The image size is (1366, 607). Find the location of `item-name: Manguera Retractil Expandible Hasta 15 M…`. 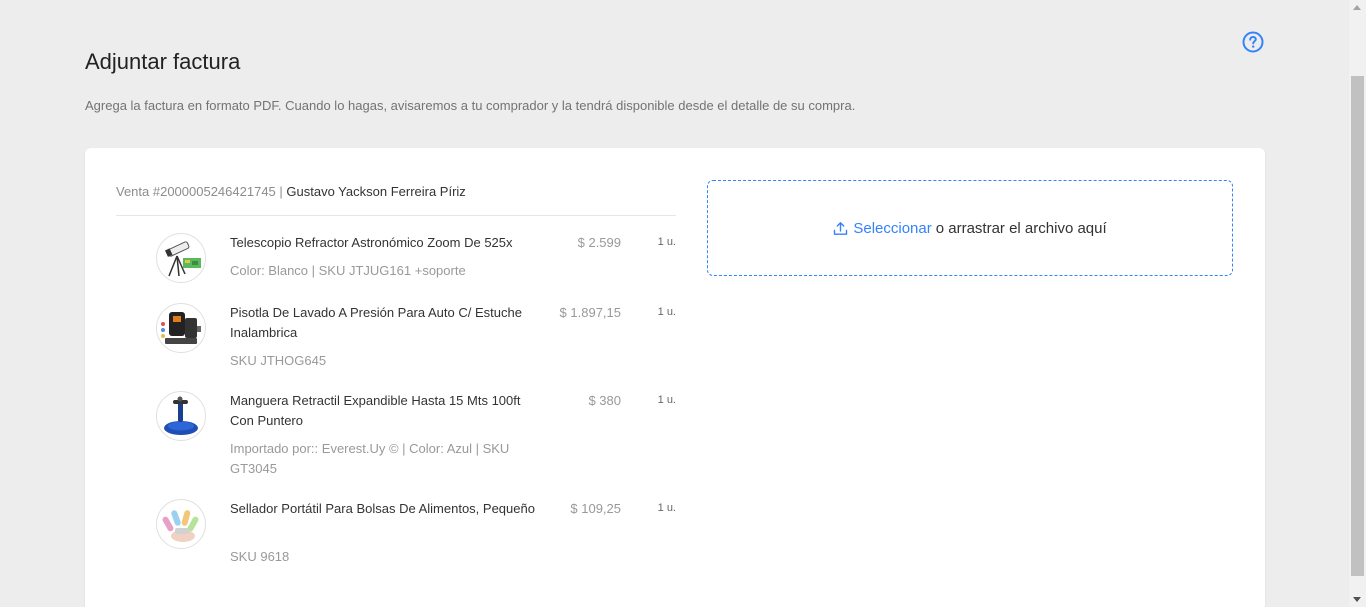

item-name: Manguera Retractil Expandible Hasta 15 M… is located at coordinates (375, 410).